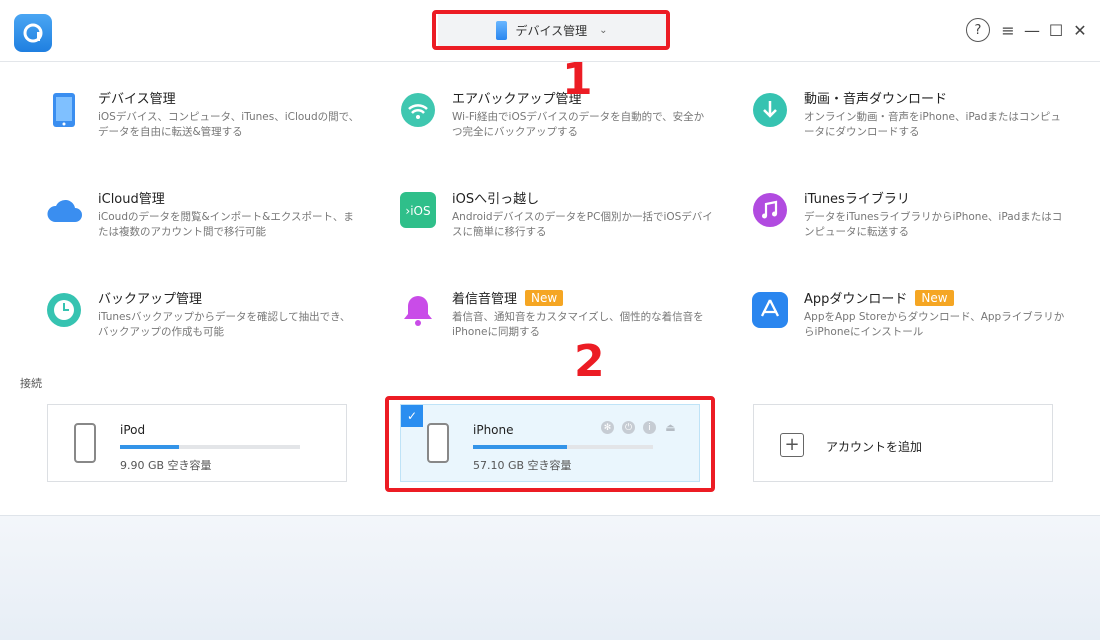 This screenshot has width=1100, height=640. I want to click on close-icon: ✕, so click(1080, 30).